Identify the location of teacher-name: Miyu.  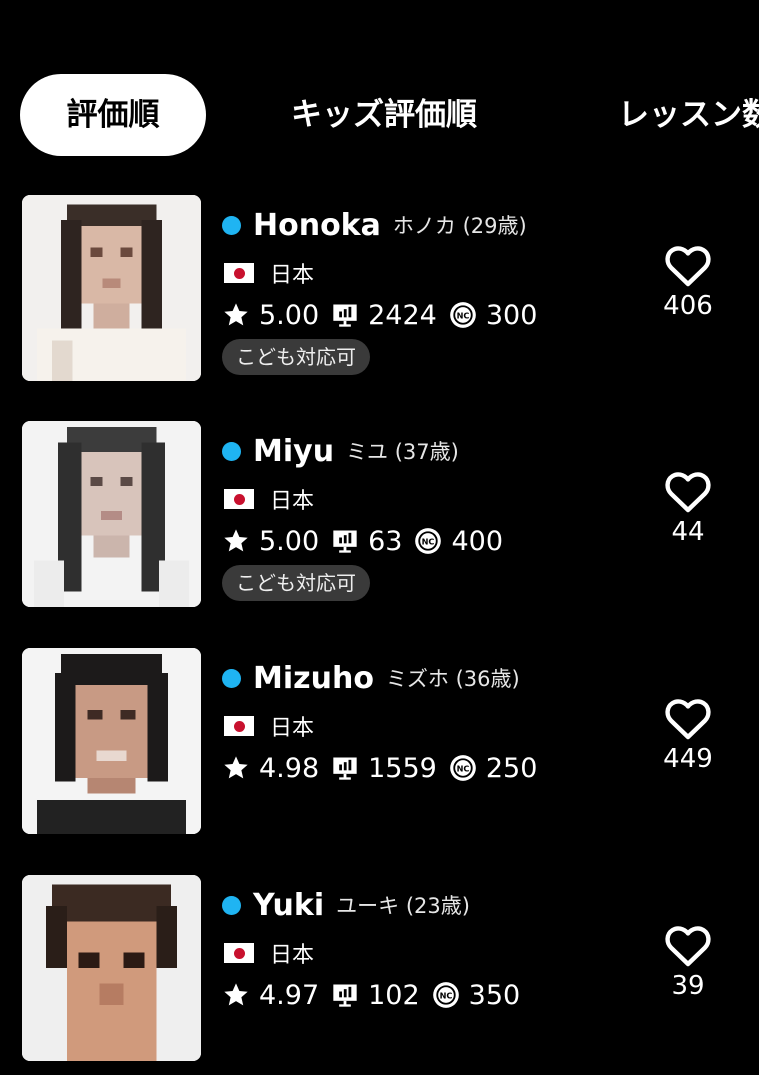
(294, 451).